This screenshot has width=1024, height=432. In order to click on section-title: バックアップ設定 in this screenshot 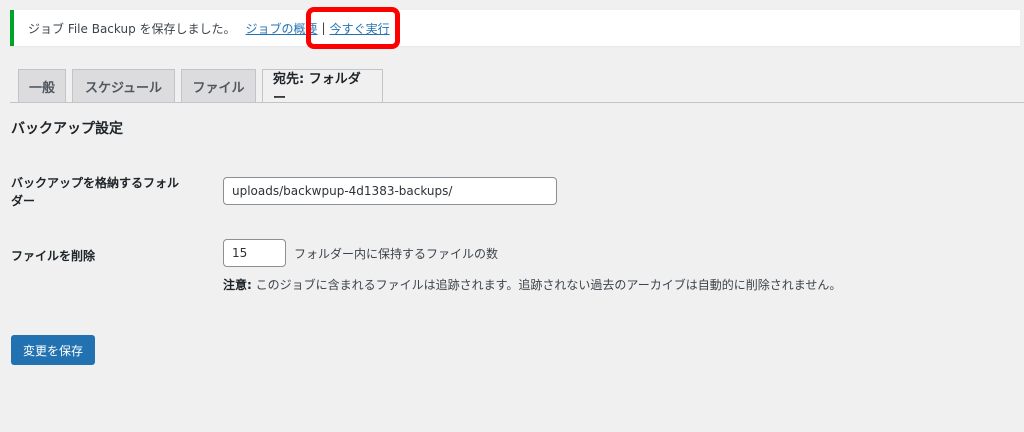, I will do `click(67, 129)`.